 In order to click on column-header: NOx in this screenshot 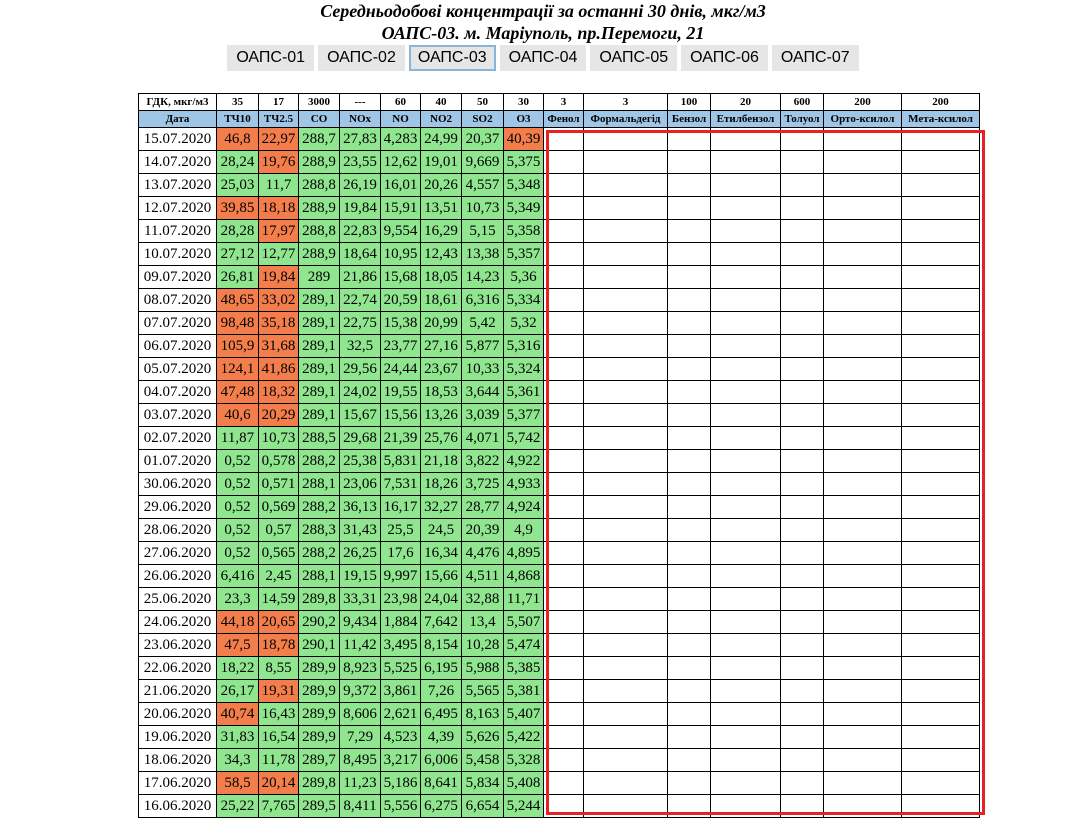, I will do `click(360, 119)`.